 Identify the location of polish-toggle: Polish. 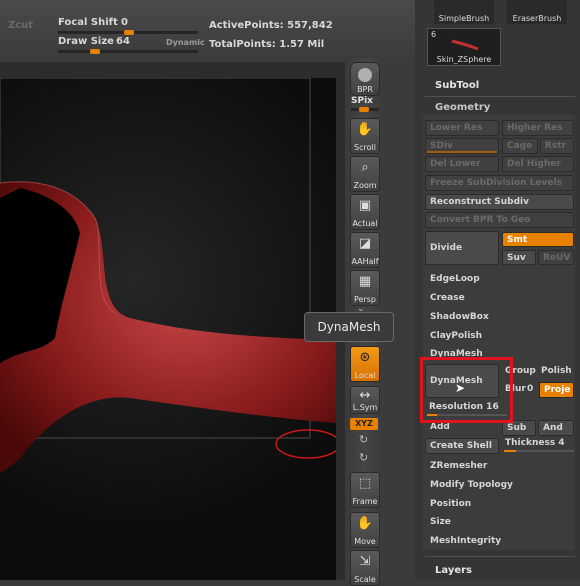
(556, 371).